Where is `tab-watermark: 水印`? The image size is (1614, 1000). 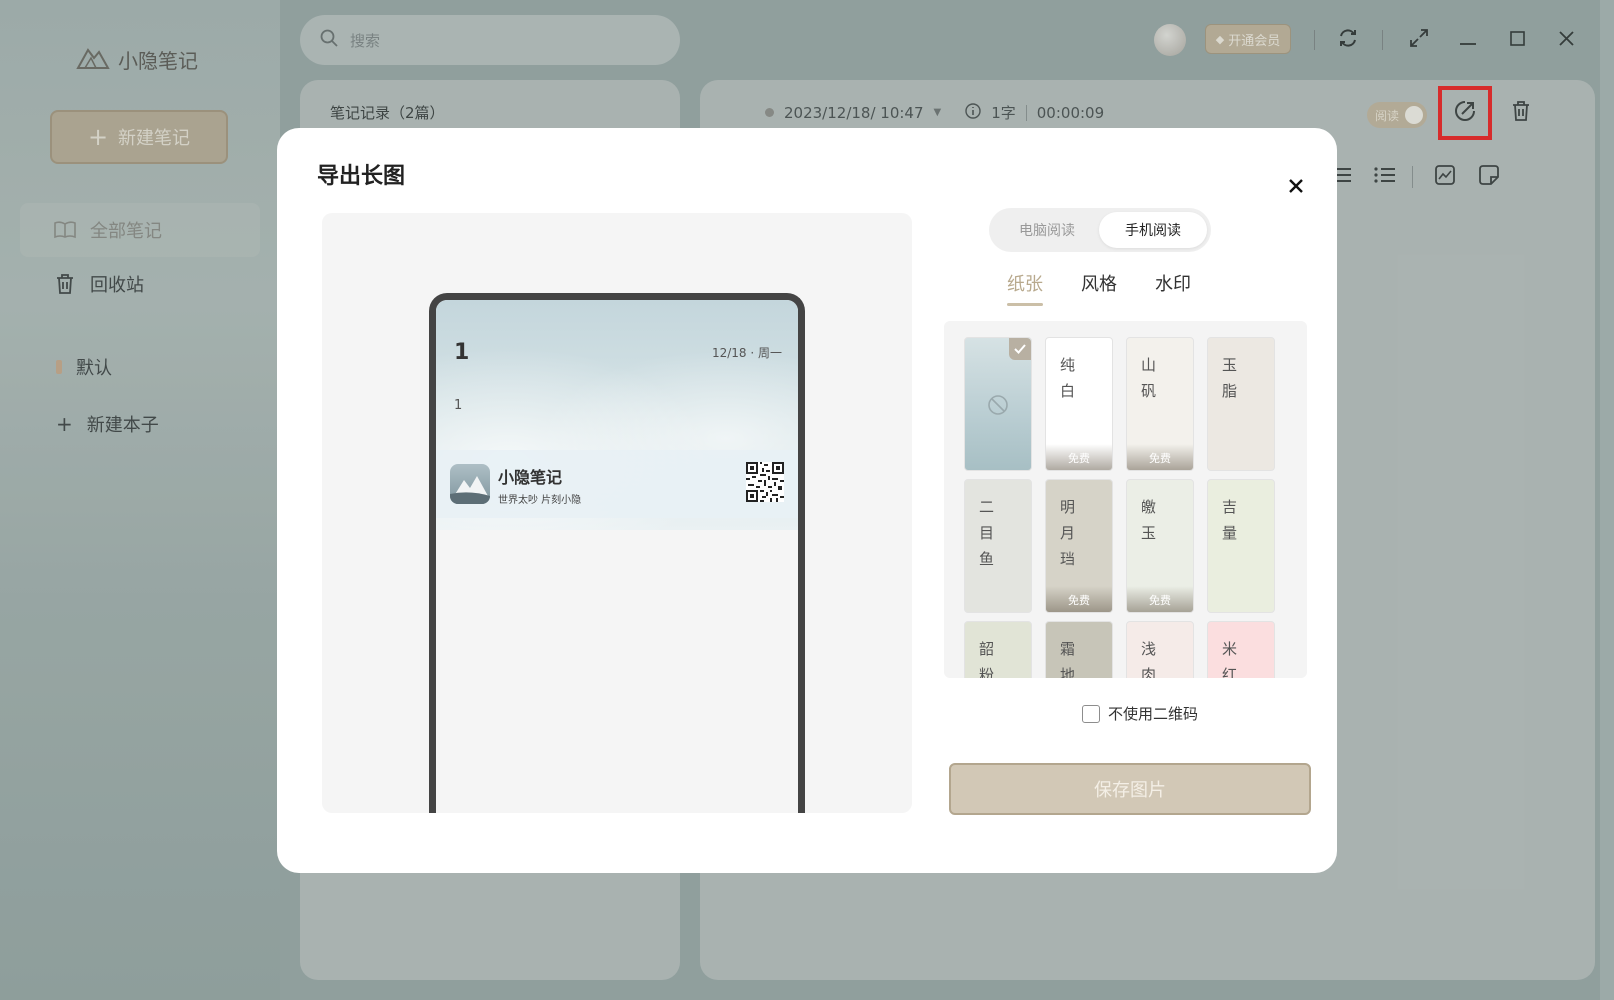 tab-watermark: 水印 is located at coordinates (1173, 283).